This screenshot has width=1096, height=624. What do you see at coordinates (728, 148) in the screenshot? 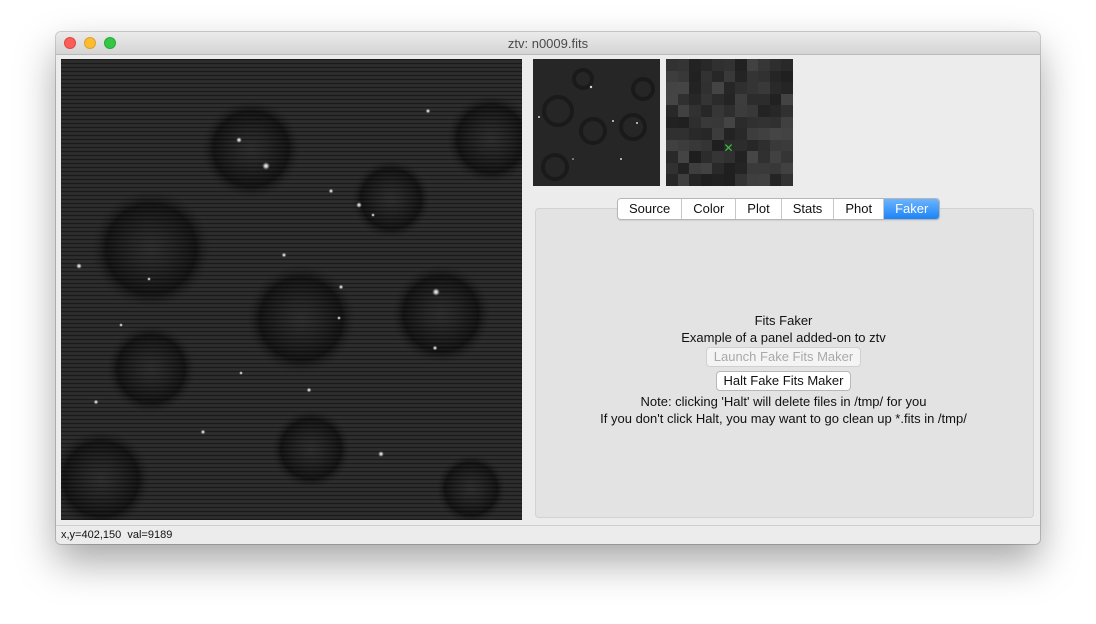
I see `crosshair-icon: ✕` at bounding box center [728, 148].